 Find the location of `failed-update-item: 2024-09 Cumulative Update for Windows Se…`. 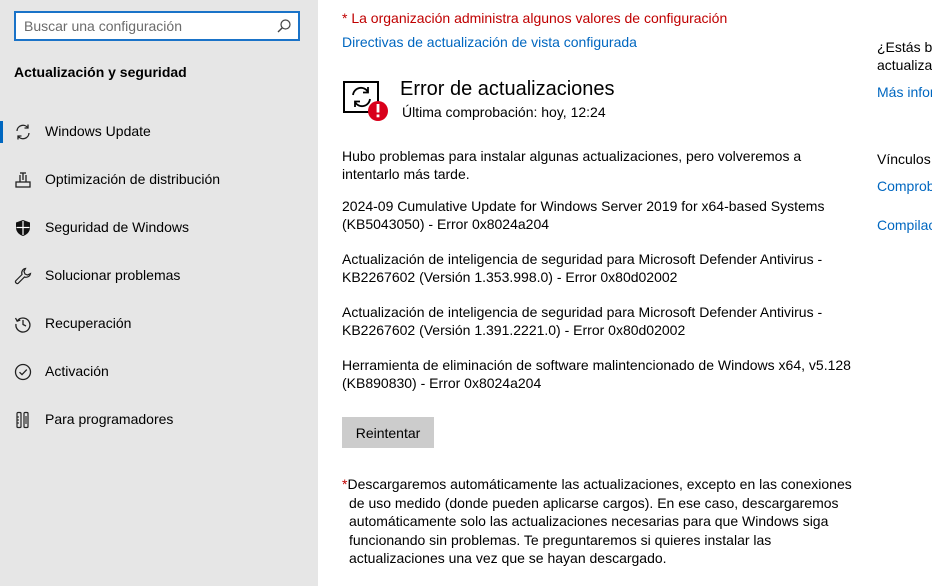

failed-update-item: 2024-09 Cumulative Update for Windows Se… is located at coordinates (597, 215).